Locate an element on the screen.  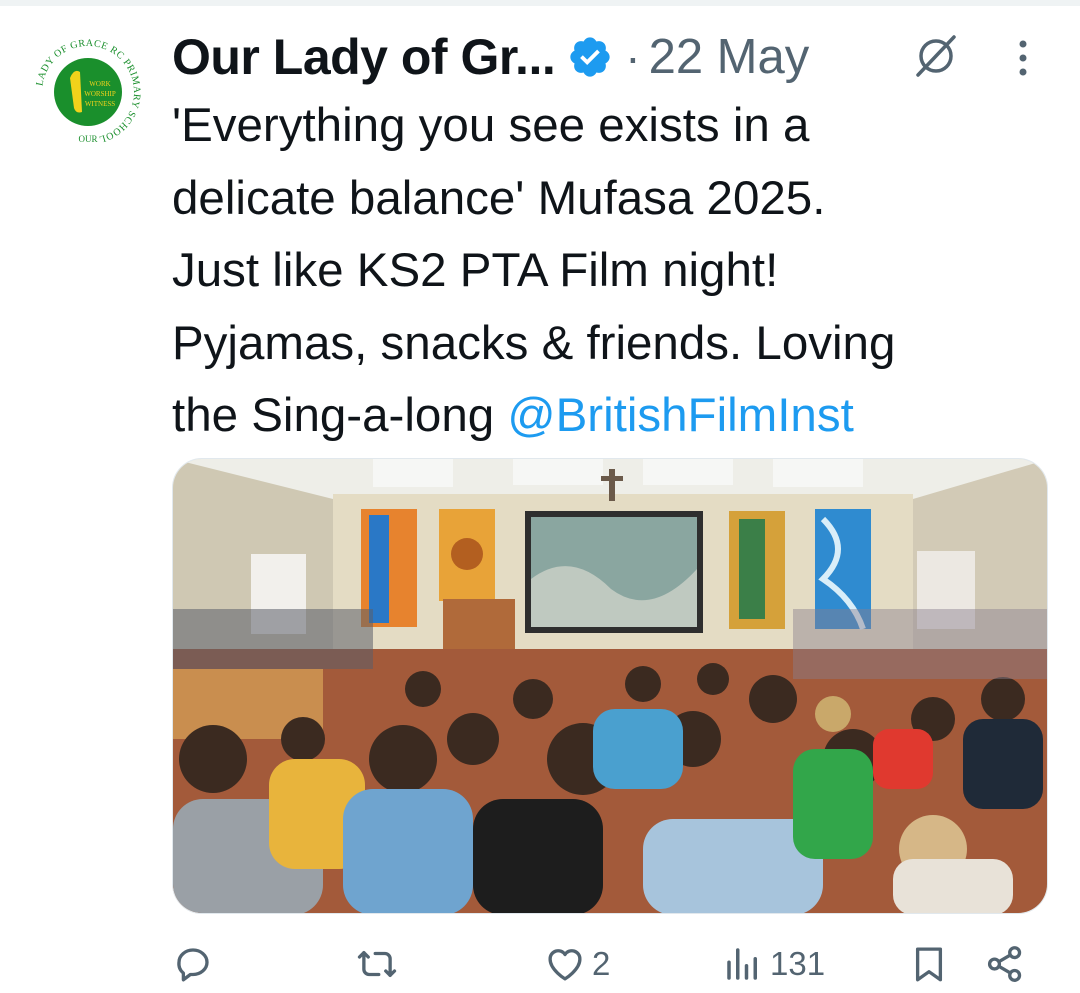
timestamp: 22 May is located at coordinates (729, 57).